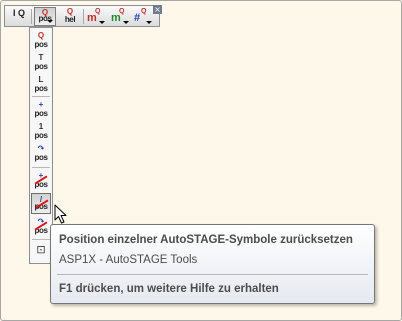 Image resolution: width=402 pixels, height=321 pixels. I want to click on hash-q-button: Q #, so click(143, 16).